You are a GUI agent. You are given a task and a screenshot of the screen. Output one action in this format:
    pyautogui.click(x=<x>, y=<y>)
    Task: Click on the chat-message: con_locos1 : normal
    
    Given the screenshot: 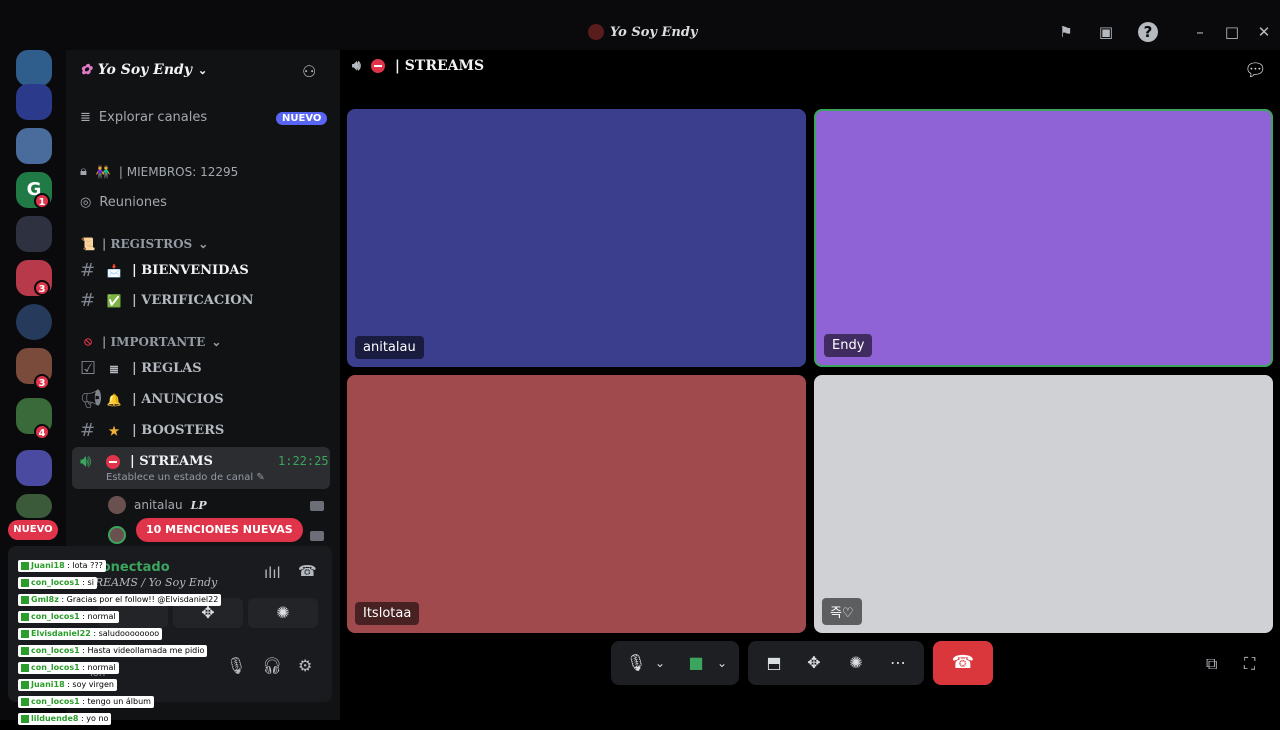 What is the action you would take?
    pyautogui.click(x=103, y=670)
    